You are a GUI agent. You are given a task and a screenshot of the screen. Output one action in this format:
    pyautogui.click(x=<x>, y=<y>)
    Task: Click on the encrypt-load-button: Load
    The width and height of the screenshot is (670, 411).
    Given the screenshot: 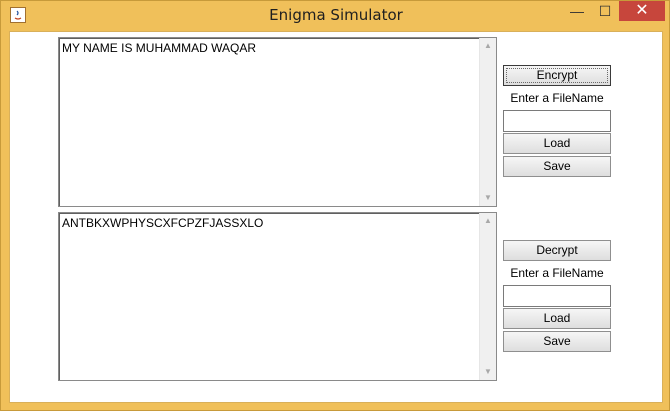 What is the action you would take?
    pyautogui.click(x=557, y=143)
    